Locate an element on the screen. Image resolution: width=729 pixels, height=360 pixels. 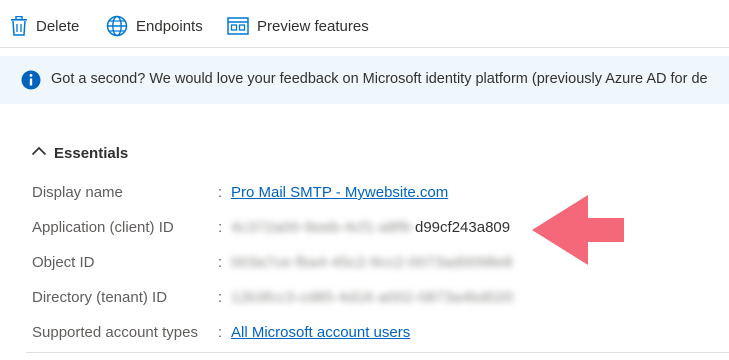
essentials-toggle: Essentials is located at coordinates (79, 153).